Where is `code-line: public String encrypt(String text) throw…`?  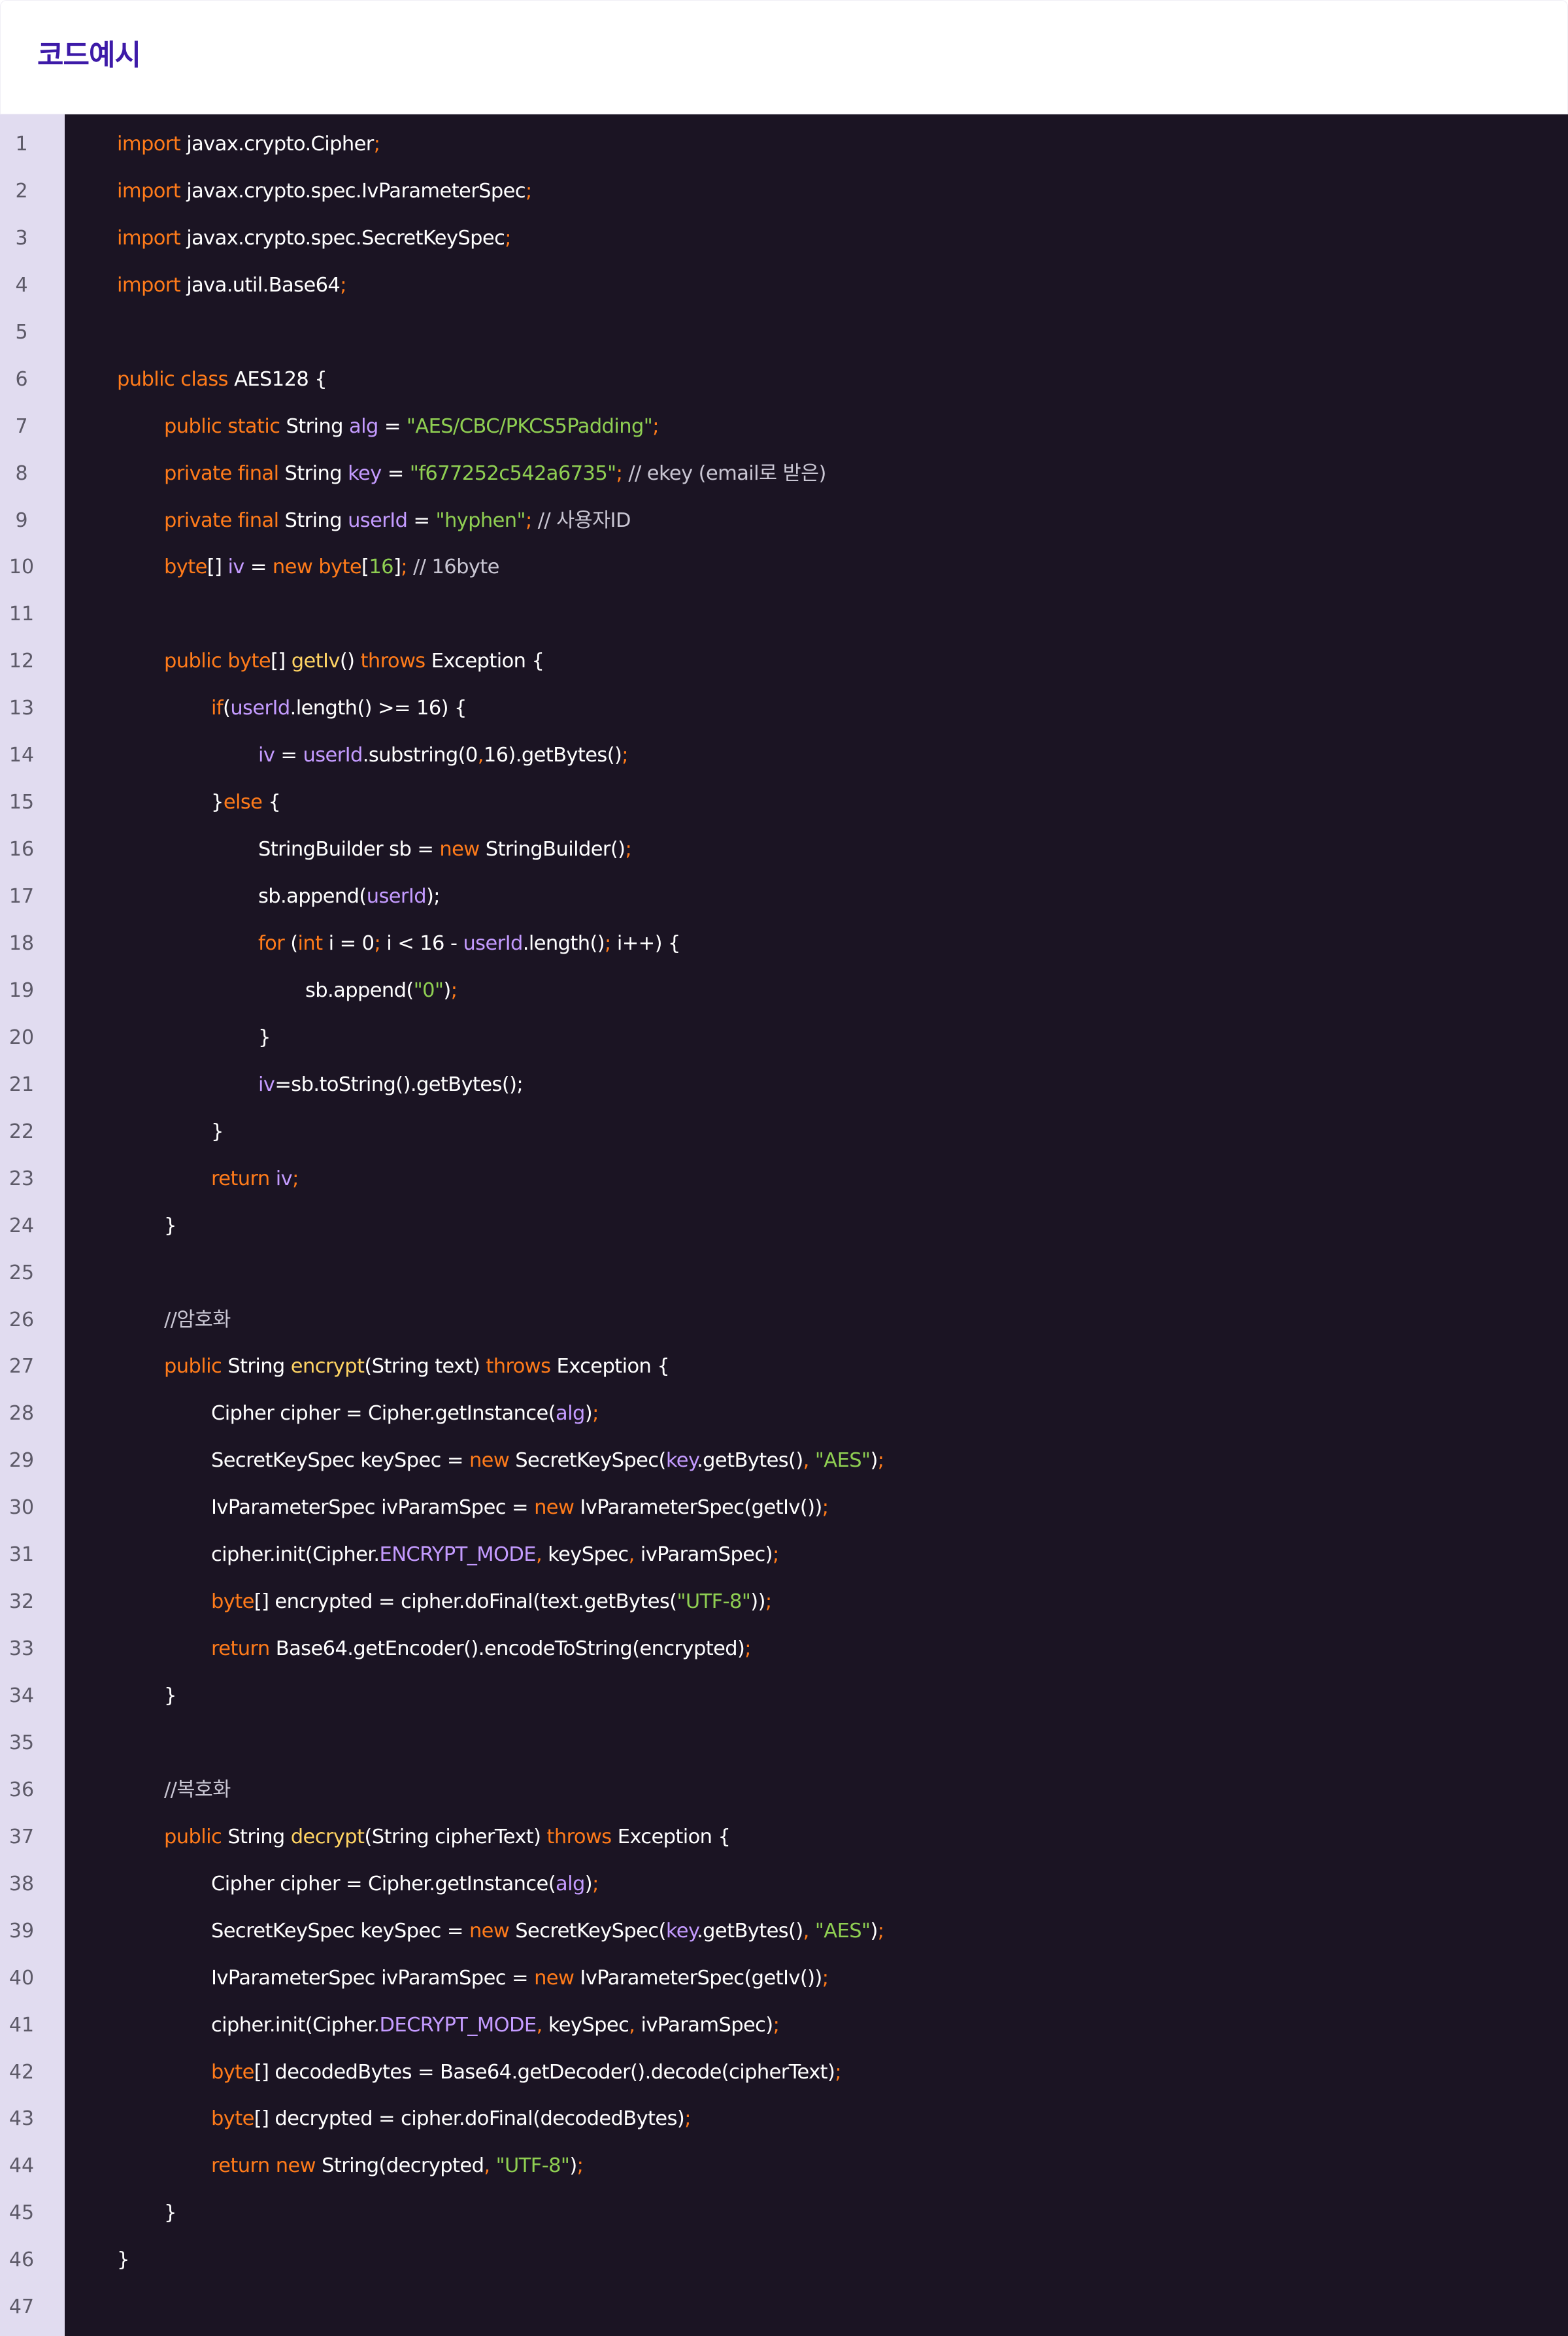
code-line: public String encrypt(String text) throw… is located at coordinates (417, 1367).